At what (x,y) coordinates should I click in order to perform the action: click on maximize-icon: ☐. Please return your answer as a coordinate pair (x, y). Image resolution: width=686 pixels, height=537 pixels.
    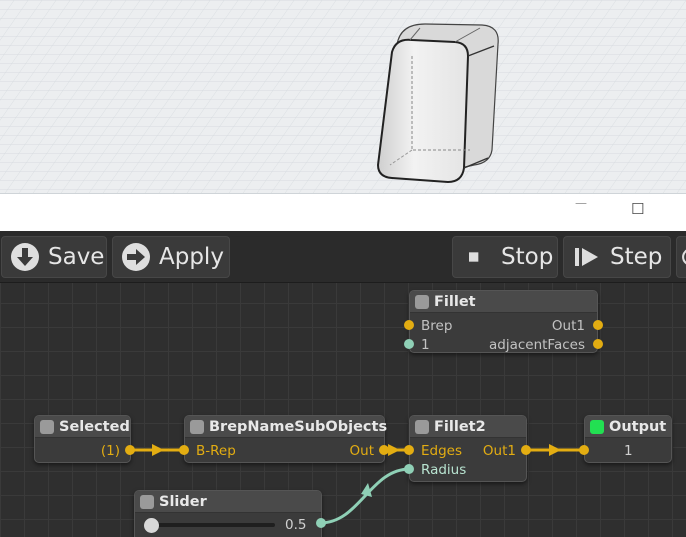
    Looking at the image, I should click on (637, 209).